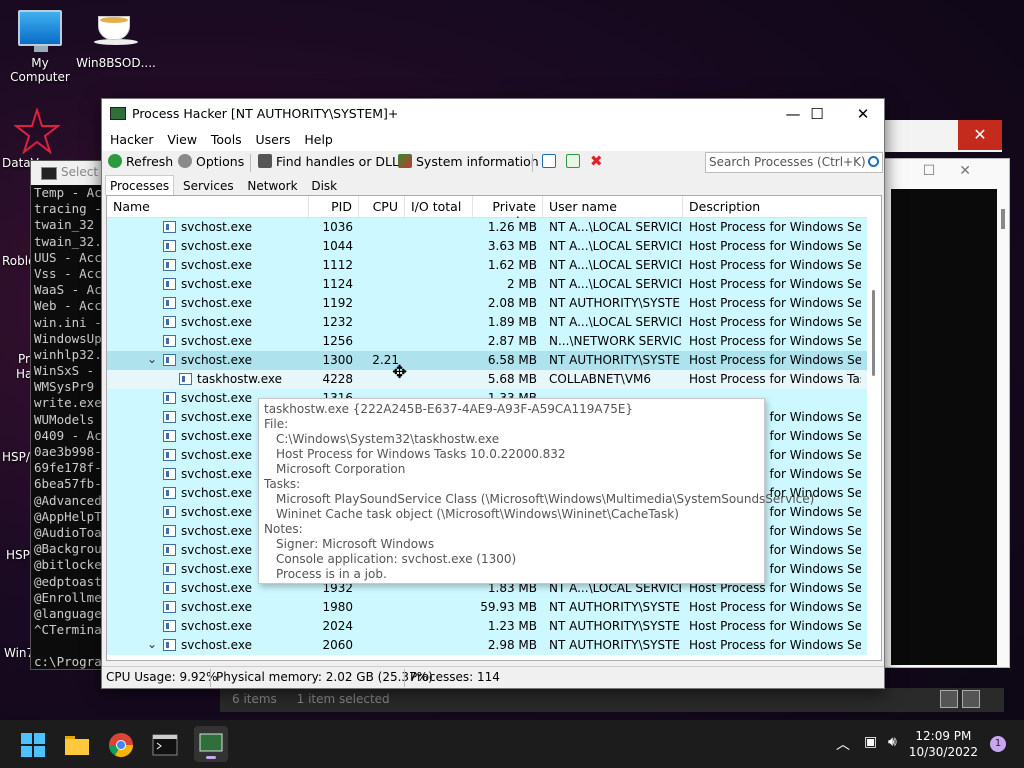  Describe the element at coordinates (33, 745) in the screenshot. I see `start-button` at that location.